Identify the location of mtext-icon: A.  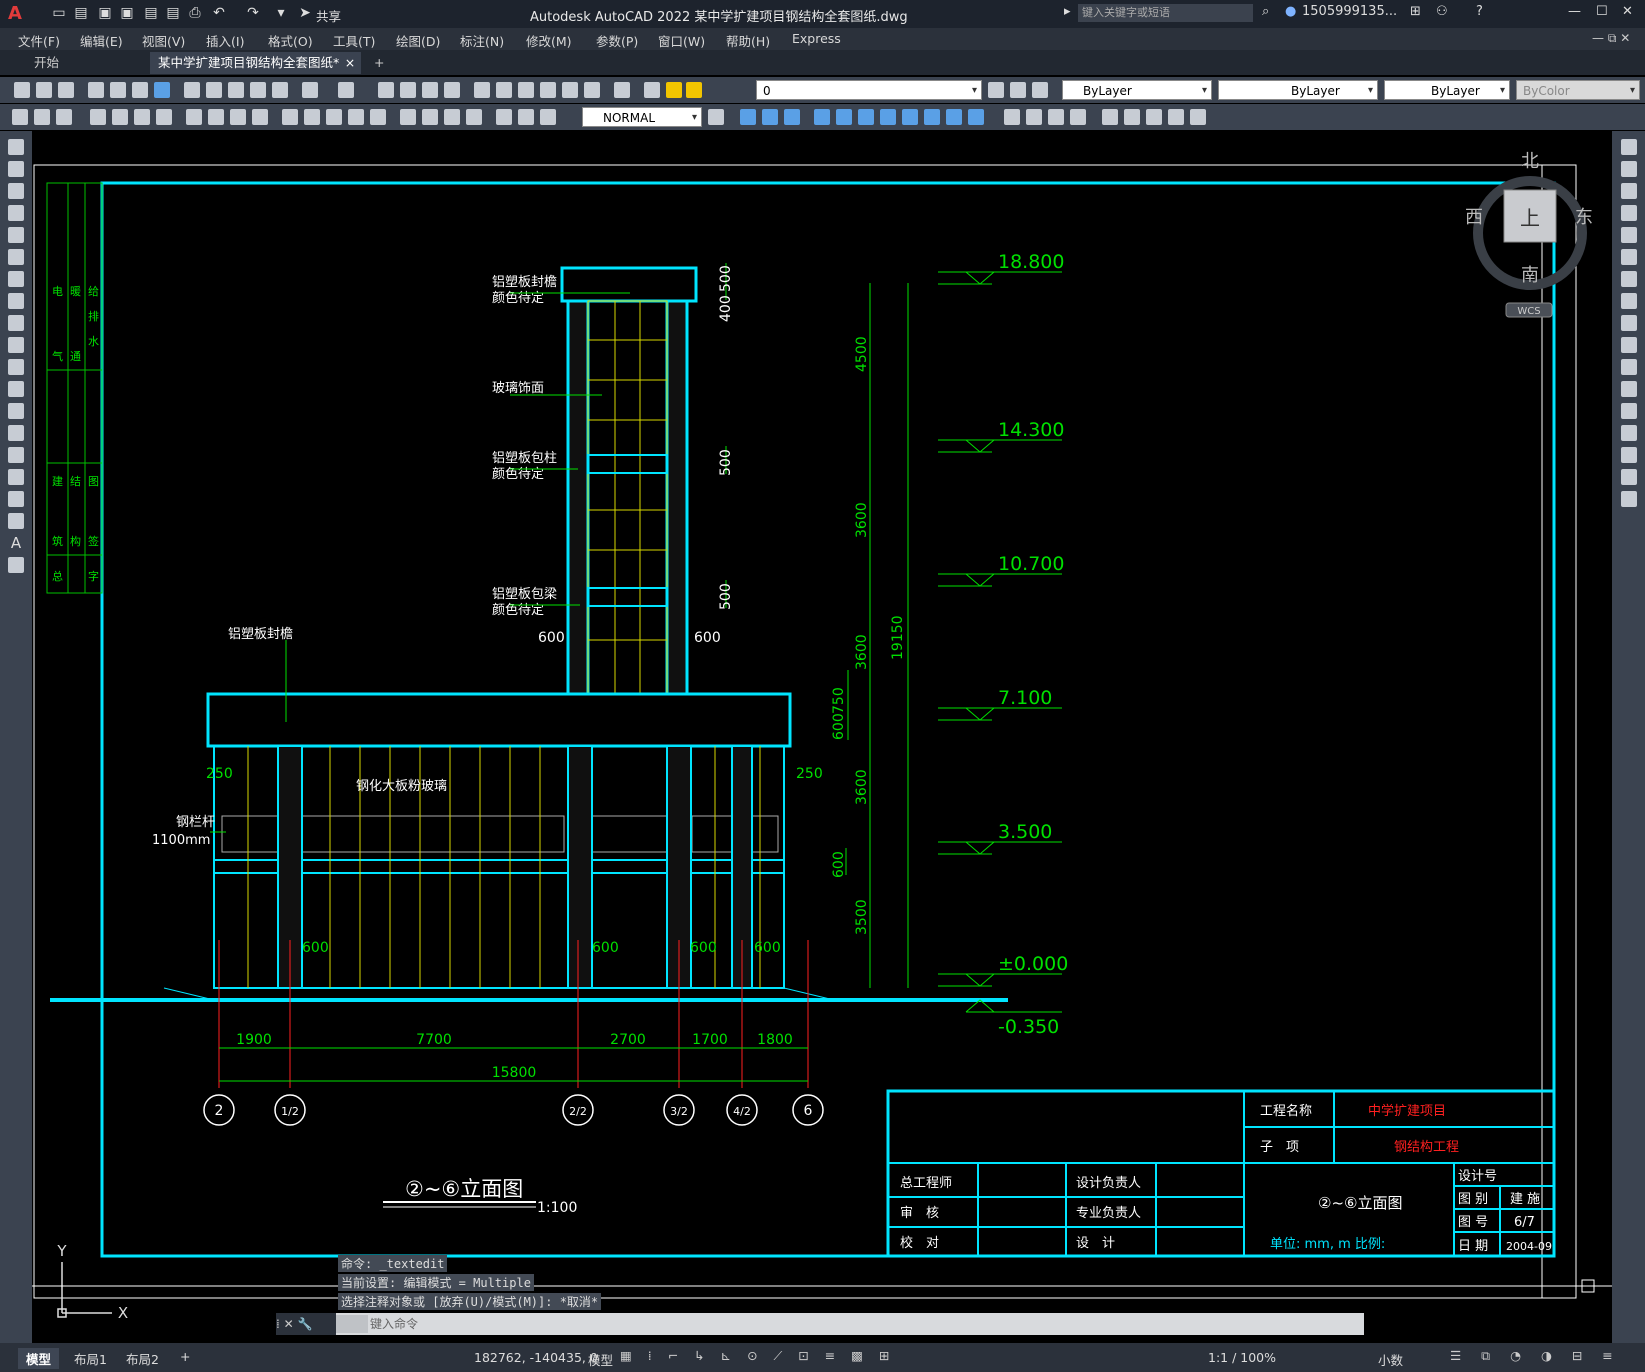
(16, 543).